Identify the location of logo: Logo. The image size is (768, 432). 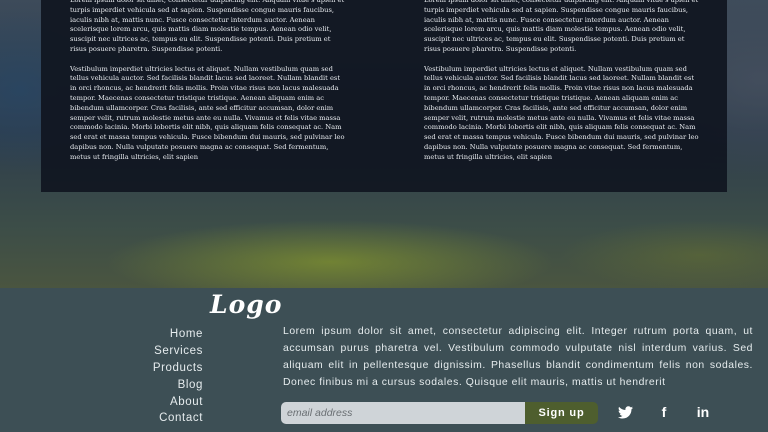
(246, 304).